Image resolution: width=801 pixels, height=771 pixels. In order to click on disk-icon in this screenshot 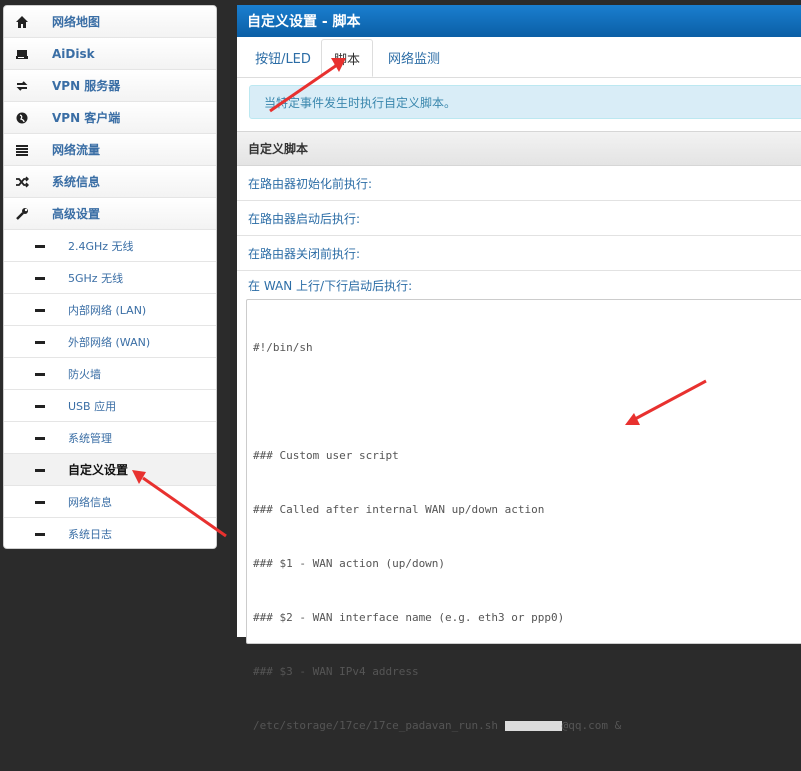, I will do `click(22, 54)`.